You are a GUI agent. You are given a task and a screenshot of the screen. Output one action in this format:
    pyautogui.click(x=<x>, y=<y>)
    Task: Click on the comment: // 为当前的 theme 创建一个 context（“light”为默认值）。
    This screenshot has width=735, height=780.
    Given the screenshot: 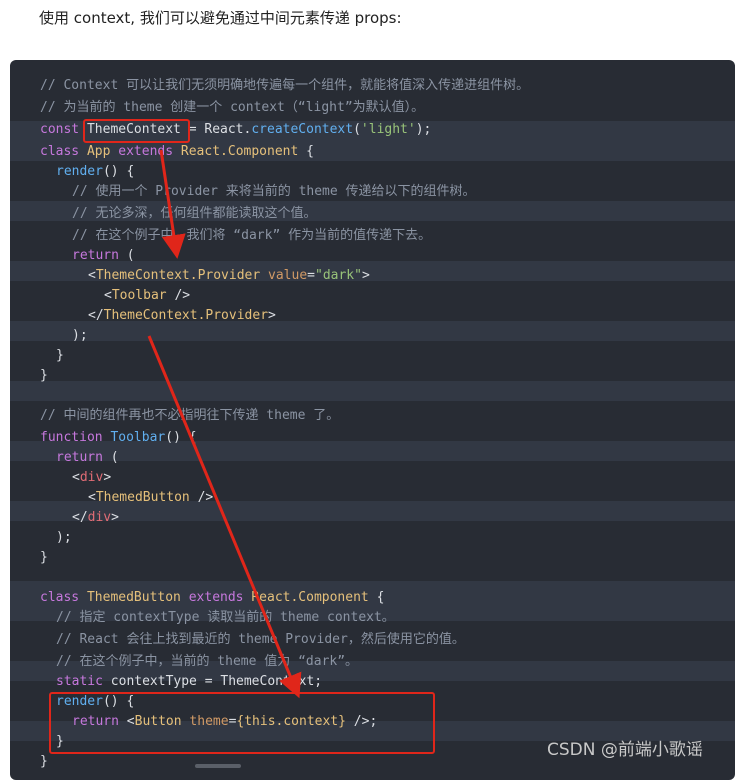 What is the action you would take?
    pyautogui.click(x=232, y=107)
    